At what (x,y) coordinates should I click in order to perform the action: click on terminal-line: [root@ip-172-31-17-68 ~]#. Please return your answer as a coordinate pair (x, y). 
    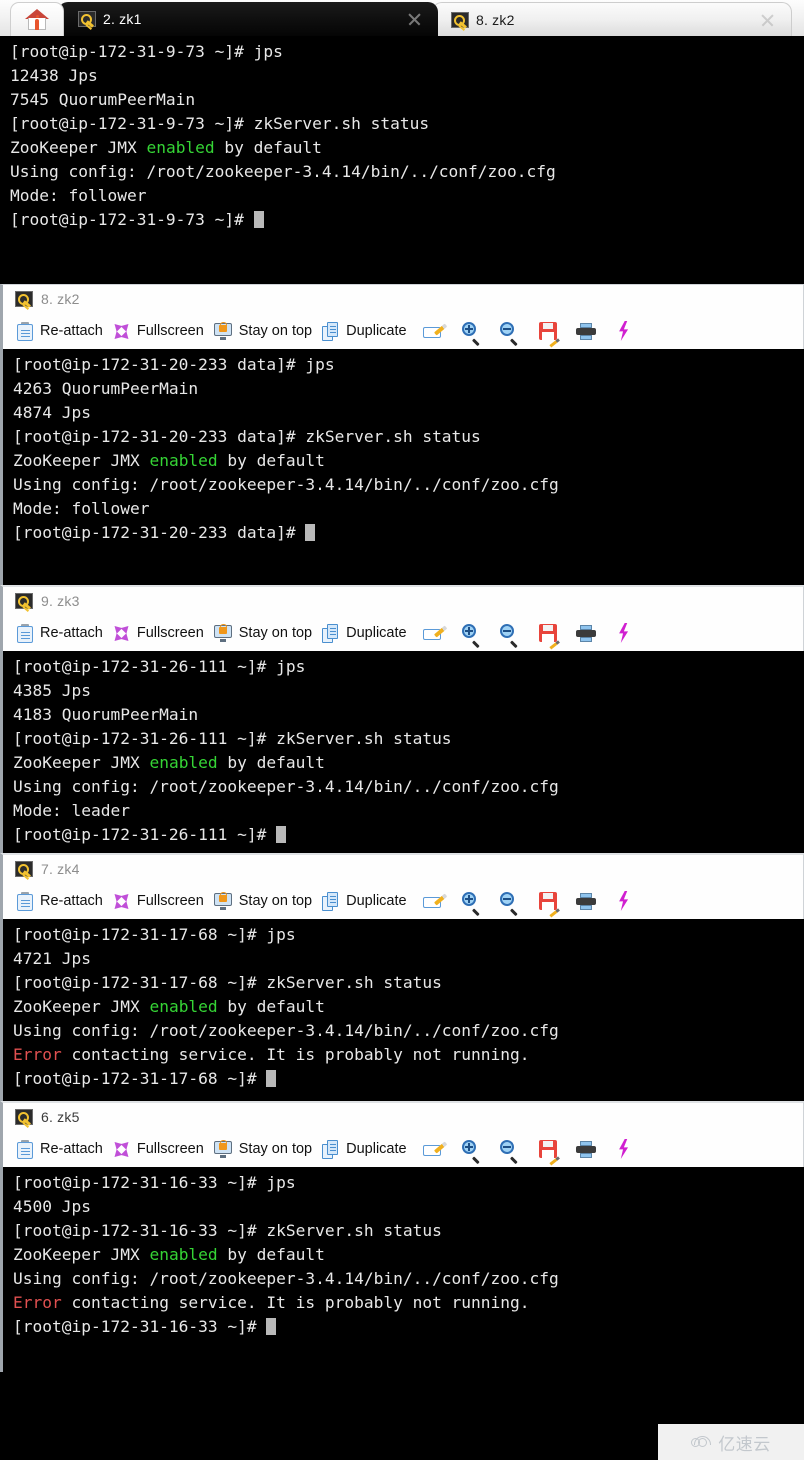
    Looking at the image, I should click on (408, 1079).